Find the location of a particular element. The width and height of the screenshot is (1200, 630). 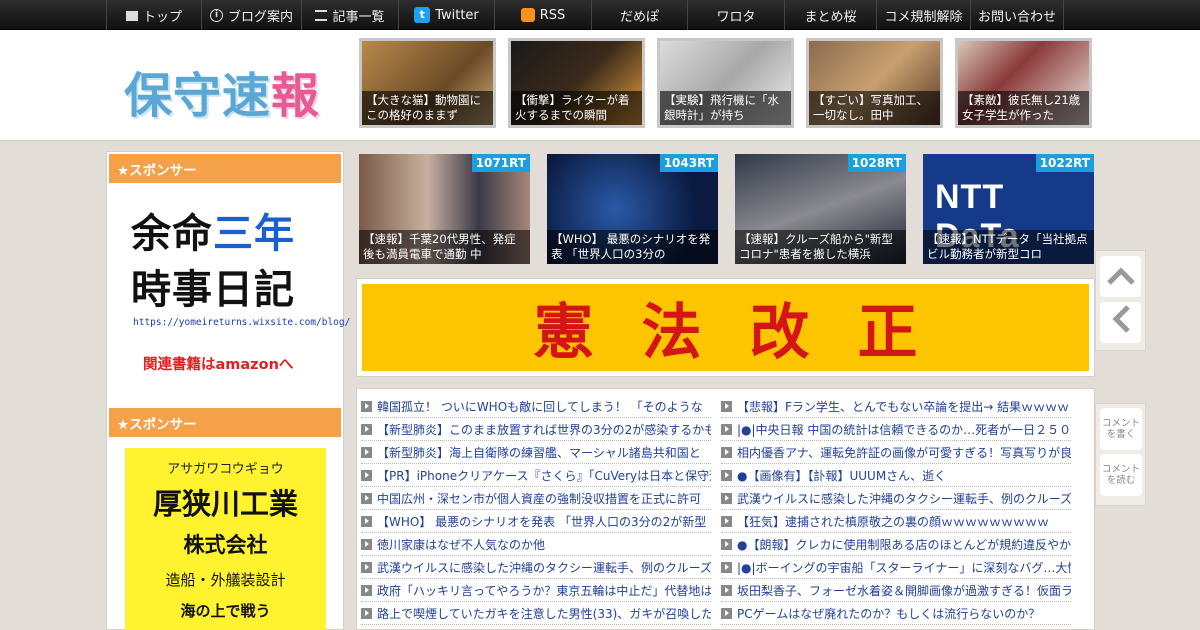

twitter-icon: t is located at coordinates (422, 15).